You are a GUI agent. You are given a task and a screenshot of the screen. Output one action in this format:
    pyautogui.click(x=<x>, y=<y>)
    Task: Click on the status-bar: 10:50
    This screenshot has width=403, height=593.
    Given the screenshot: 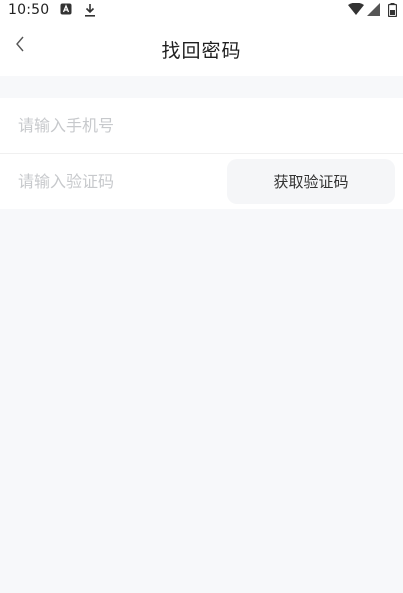 What is the action you would take?
    pyautogui.click(x=201, y=11)
    